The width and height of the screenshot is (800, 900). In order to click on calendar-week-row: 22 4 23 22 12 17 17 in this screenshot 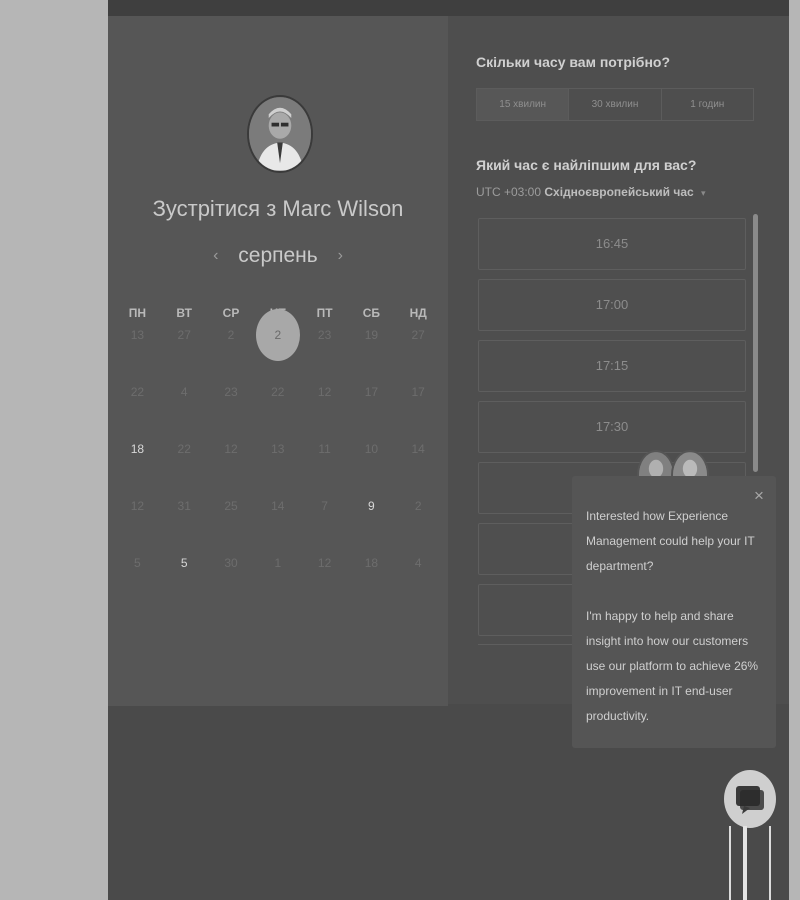, I will do `click(278, 407)`.